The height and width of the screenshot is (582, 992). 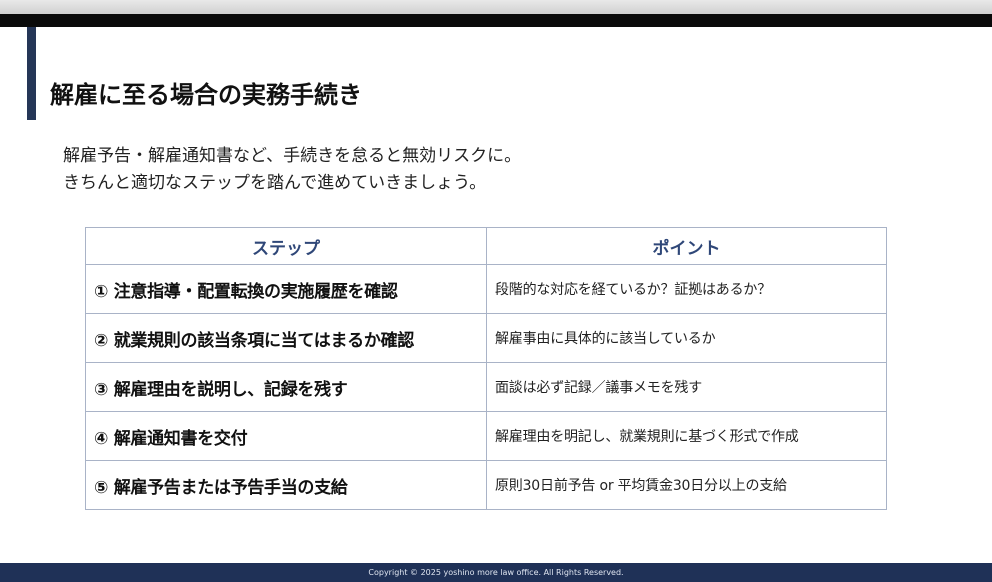 I want to click on step-cell: ③ 解雇理由を説明し、記録を残す, so click(x=286, y=387).